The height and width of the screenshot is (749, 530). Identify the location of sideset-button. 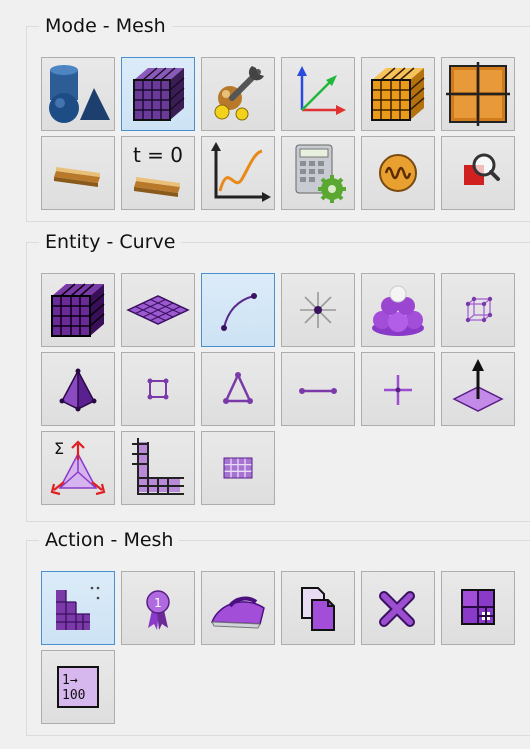
(478, 389).